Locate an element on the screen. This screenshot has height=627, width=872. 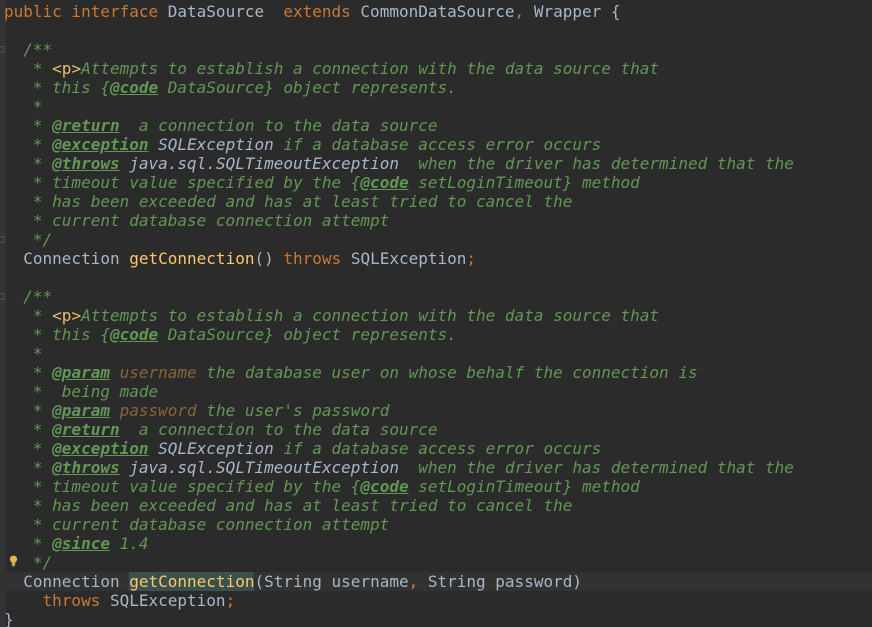
lightbulb-icon is located at coordinates (13, 561).